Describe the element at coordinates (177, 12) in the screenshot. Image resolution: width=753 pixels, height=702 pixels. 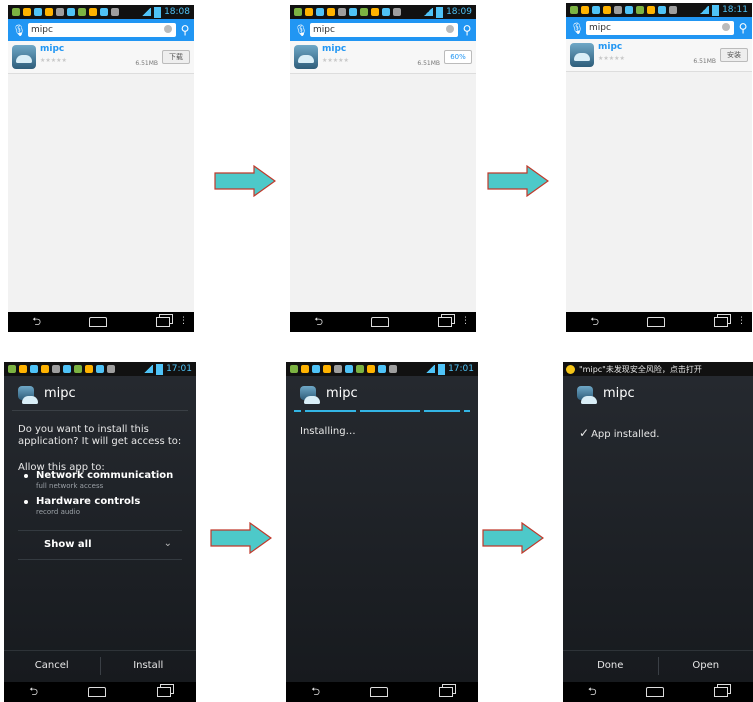
I see `clock: 18:08` at that location.